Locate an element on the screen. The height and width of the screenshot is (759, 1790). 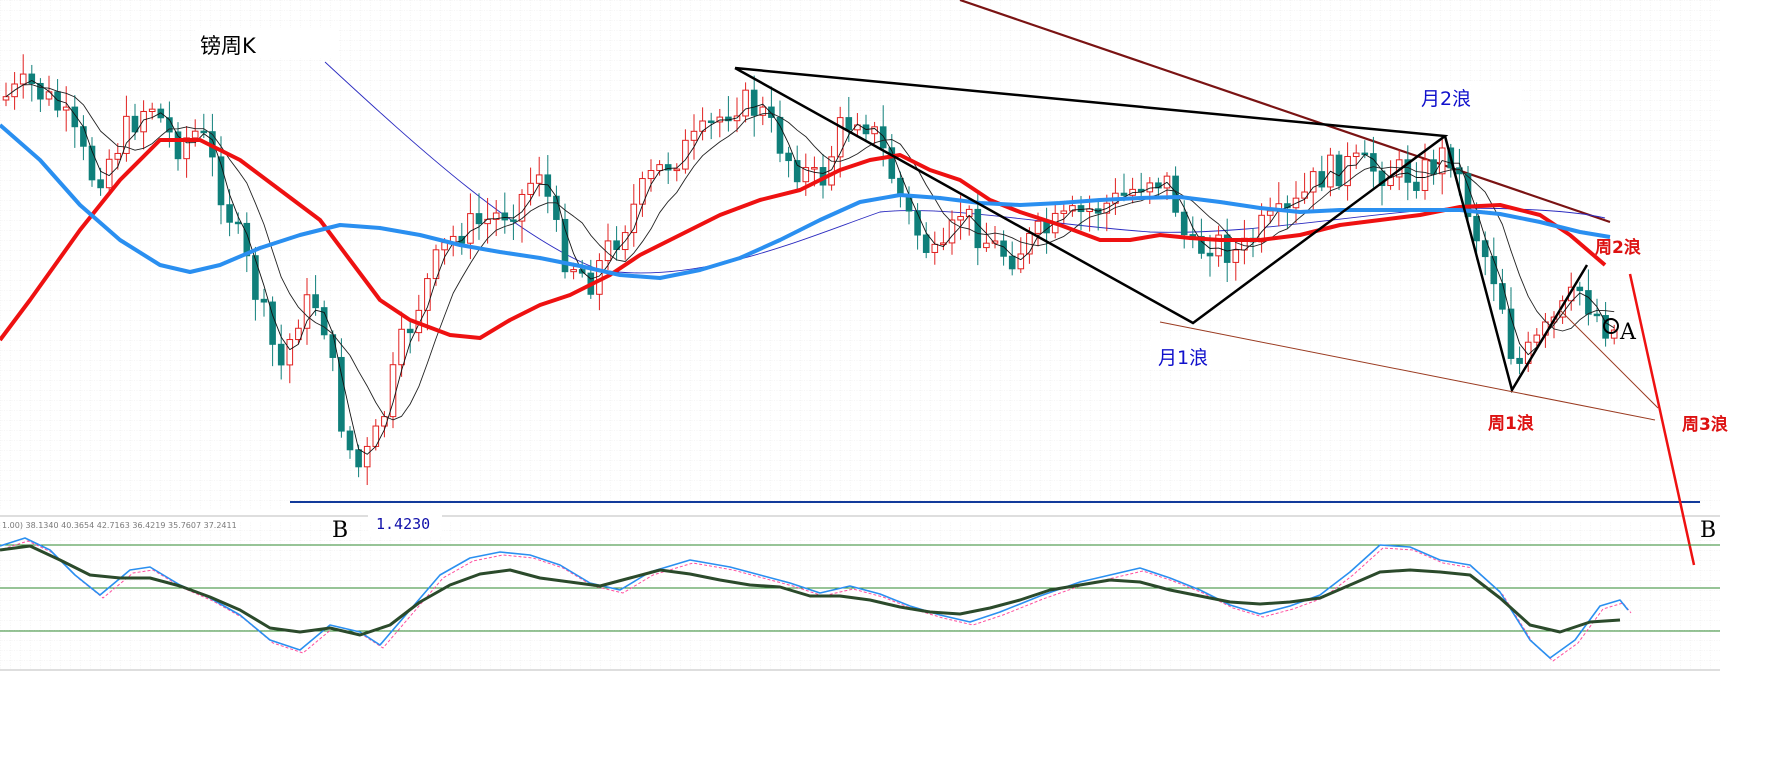
candle is located at coordinates (1339, 170).